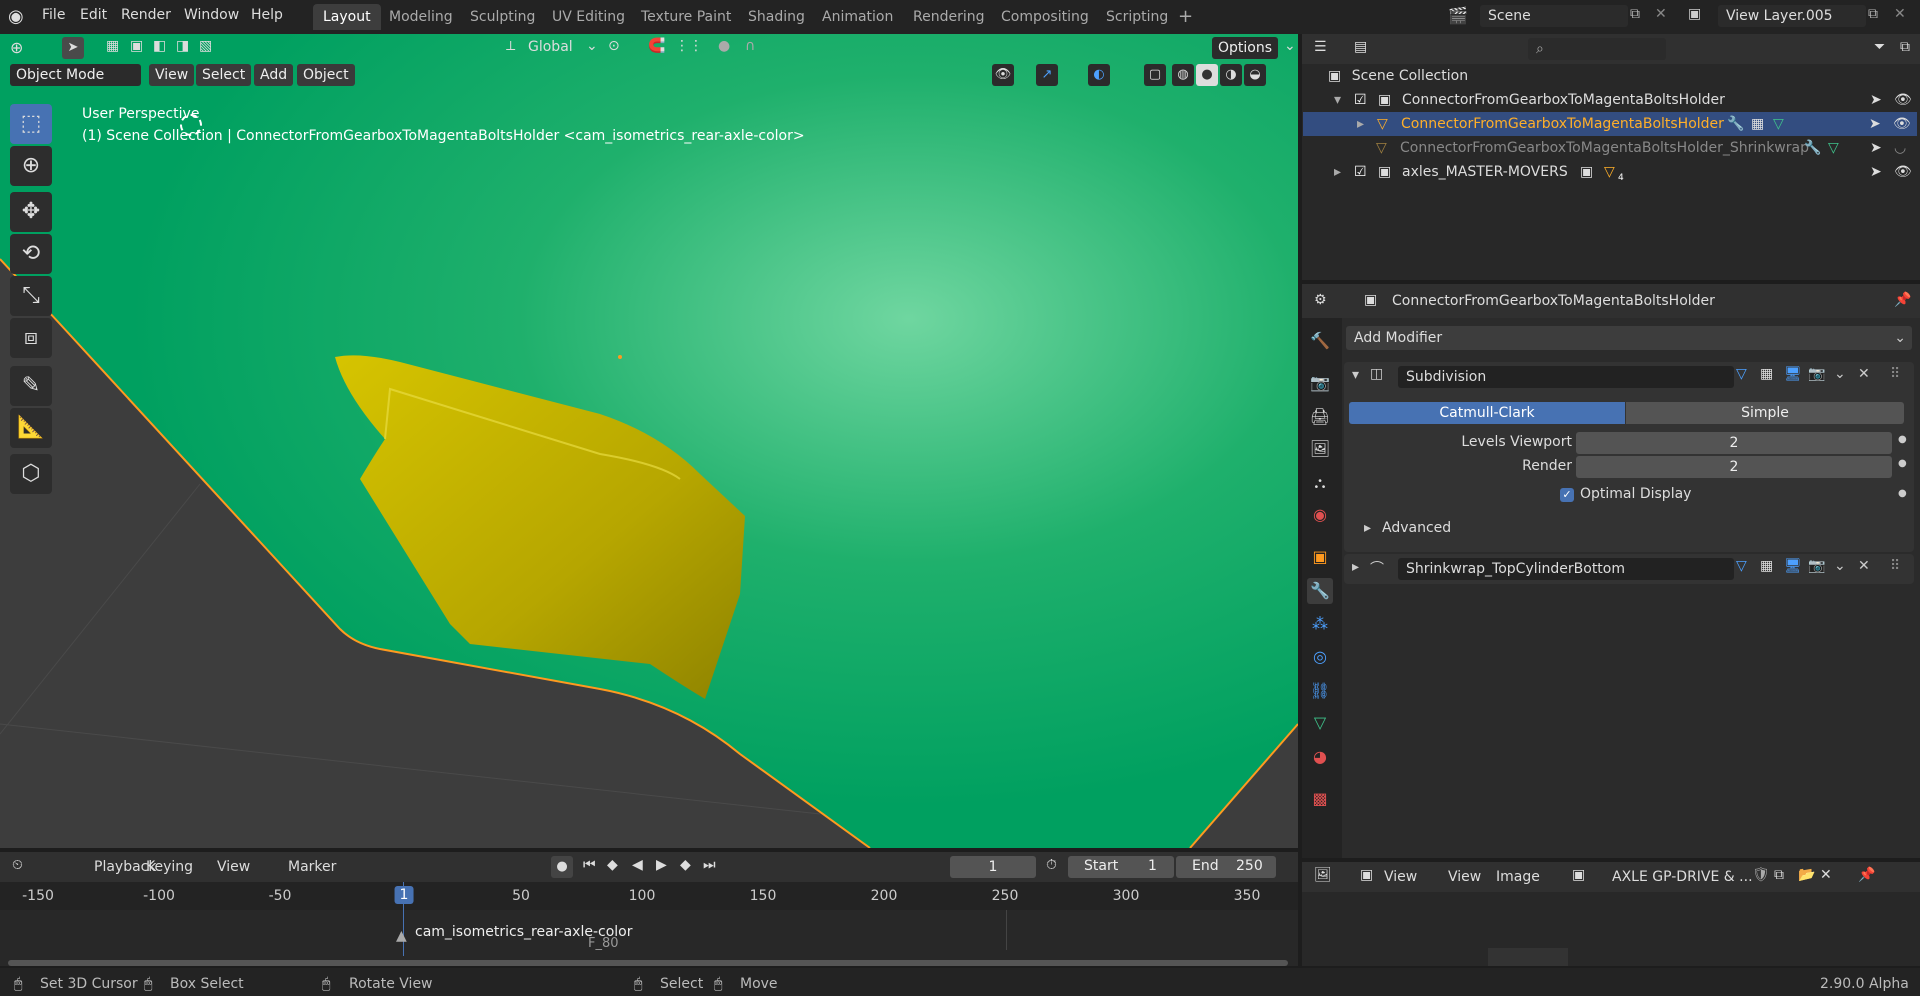 The image size is (1920, 996). Describe the element at coordinates (1245, 48) in the screenshot. I see `options-button: Options` at that location.